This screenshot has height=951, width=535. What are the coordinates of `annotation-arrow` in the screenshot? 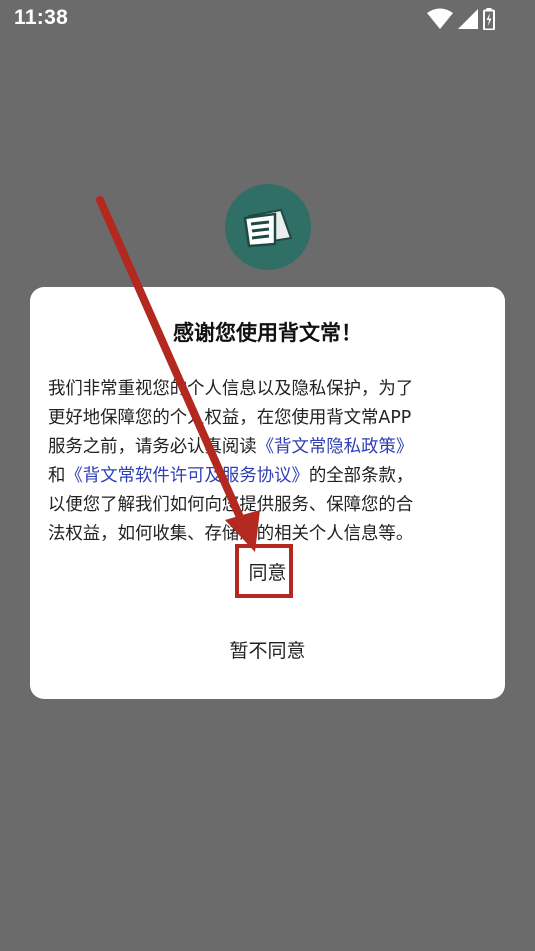 It's located at (178, 374).